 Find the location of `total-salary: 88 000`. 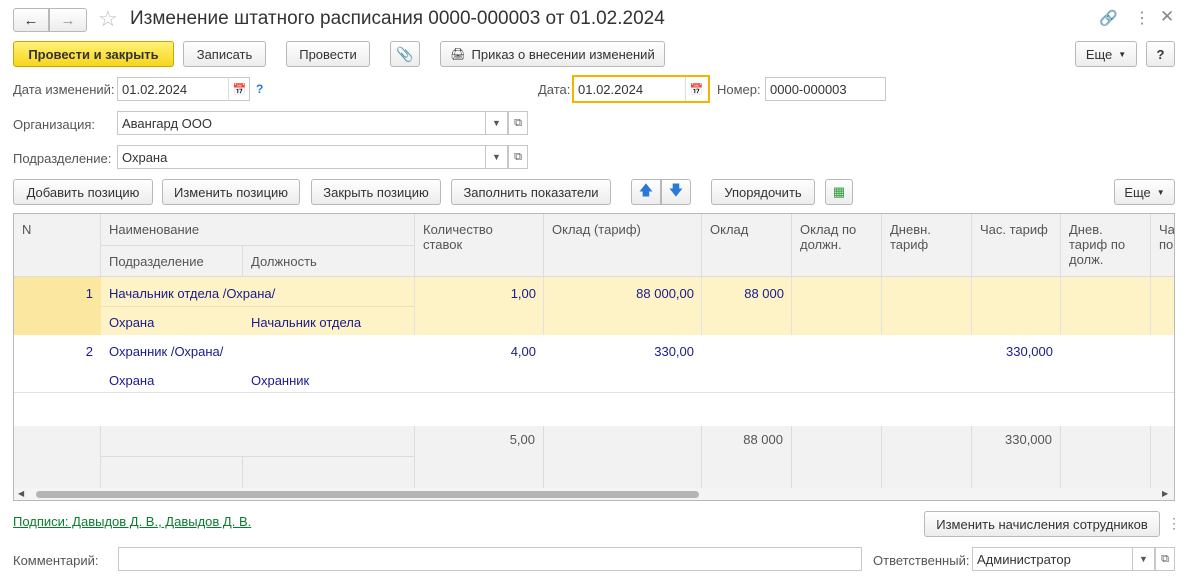

total-salary: 88 000 is located at coordinates (747, 457).